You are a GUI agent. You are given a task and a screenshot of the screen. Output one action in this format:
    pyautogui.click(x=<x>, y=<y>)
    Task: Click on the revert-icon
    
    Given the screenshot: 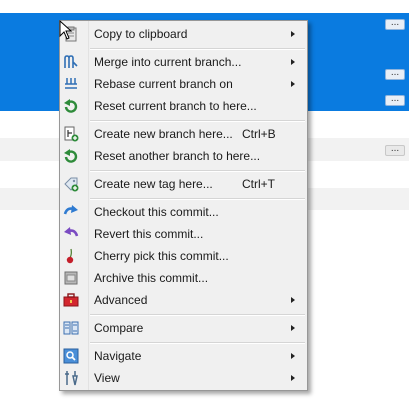 What is the action you would take?
    pyautogui.click(x=71, y=234)
    